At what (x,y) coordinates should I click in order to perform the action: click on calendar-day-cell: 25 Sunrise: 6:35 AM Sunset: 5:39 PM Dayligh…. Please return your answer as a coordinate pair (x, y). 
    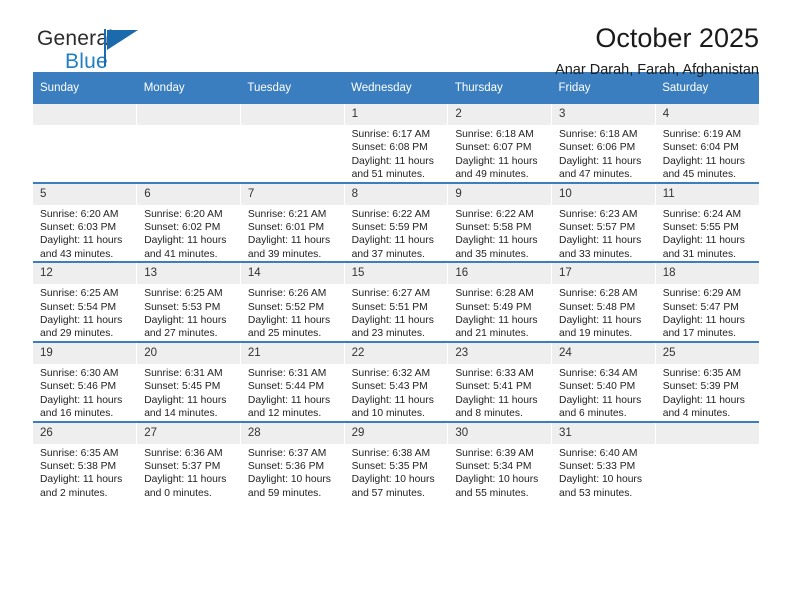
    Looking at the image, I should click on (707, 381).